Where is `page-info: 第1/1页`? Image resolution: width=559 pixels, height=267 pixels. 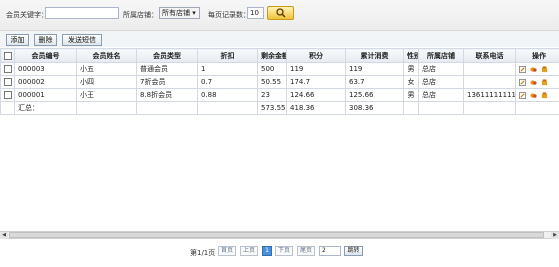 page-info: 第1/1页 is located at coordinates (203, 253).